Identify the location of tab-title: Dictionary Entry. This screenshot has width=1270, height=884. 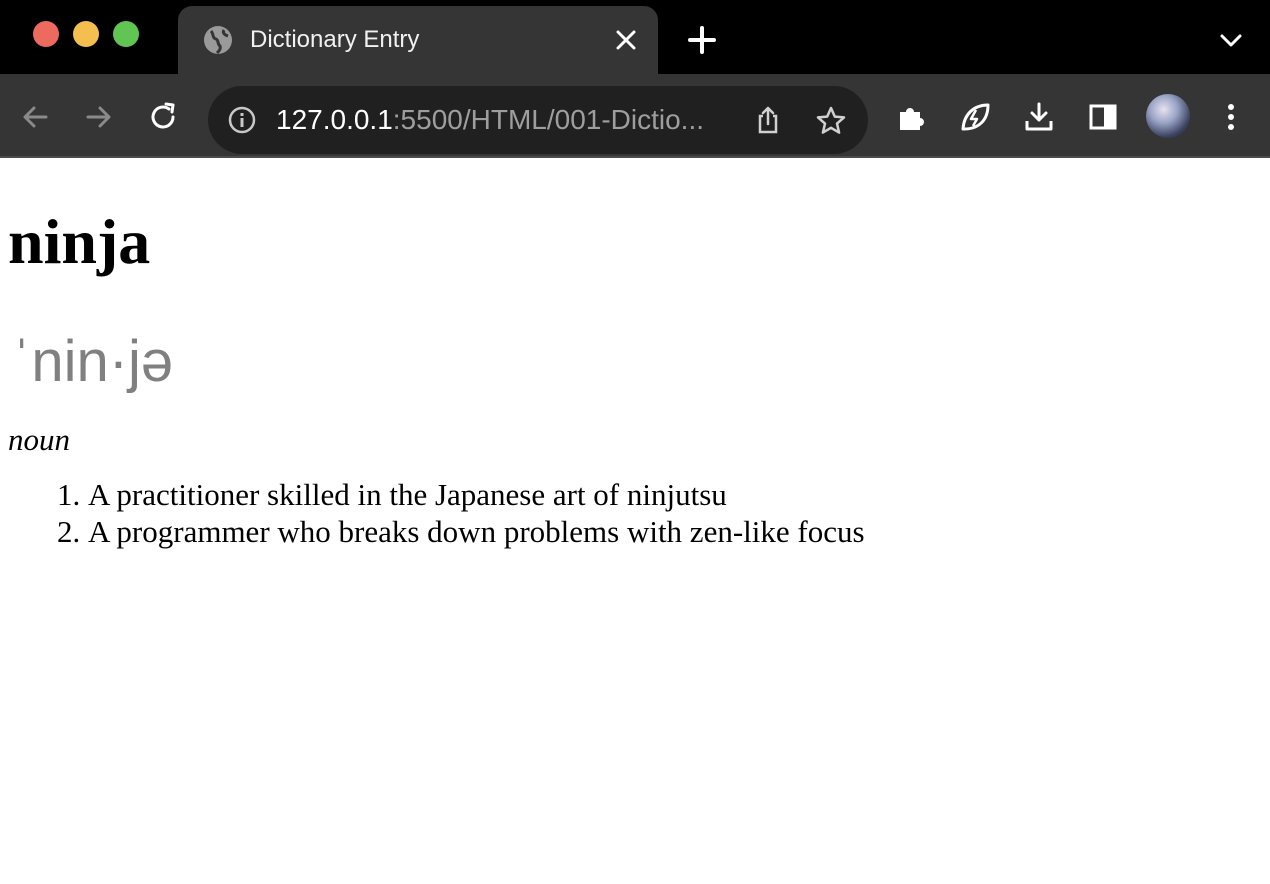
(335, 39).